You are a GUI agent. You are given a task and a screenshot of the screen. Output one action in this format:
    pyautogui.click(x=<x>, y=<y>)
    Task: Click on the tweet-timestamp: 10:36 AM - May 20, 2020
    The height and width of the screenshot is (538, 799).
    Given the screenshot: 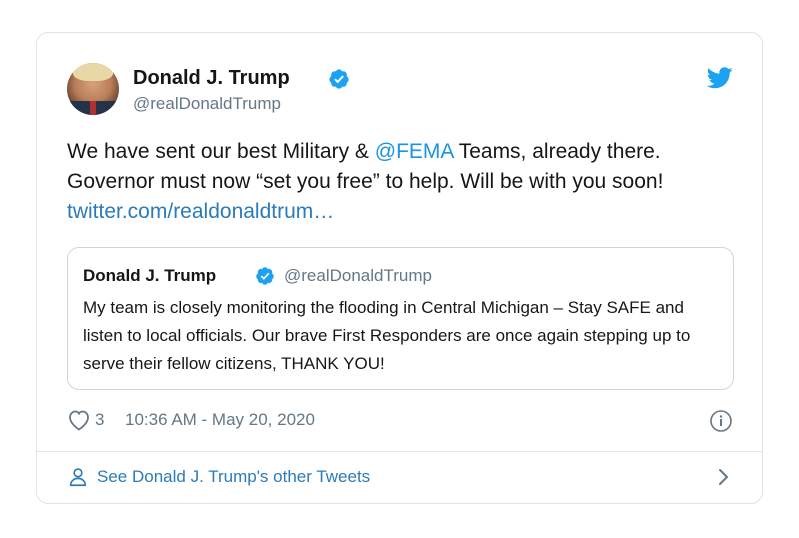 What is the action you would take?
    pyautogui.click(x=220, y=420)
    